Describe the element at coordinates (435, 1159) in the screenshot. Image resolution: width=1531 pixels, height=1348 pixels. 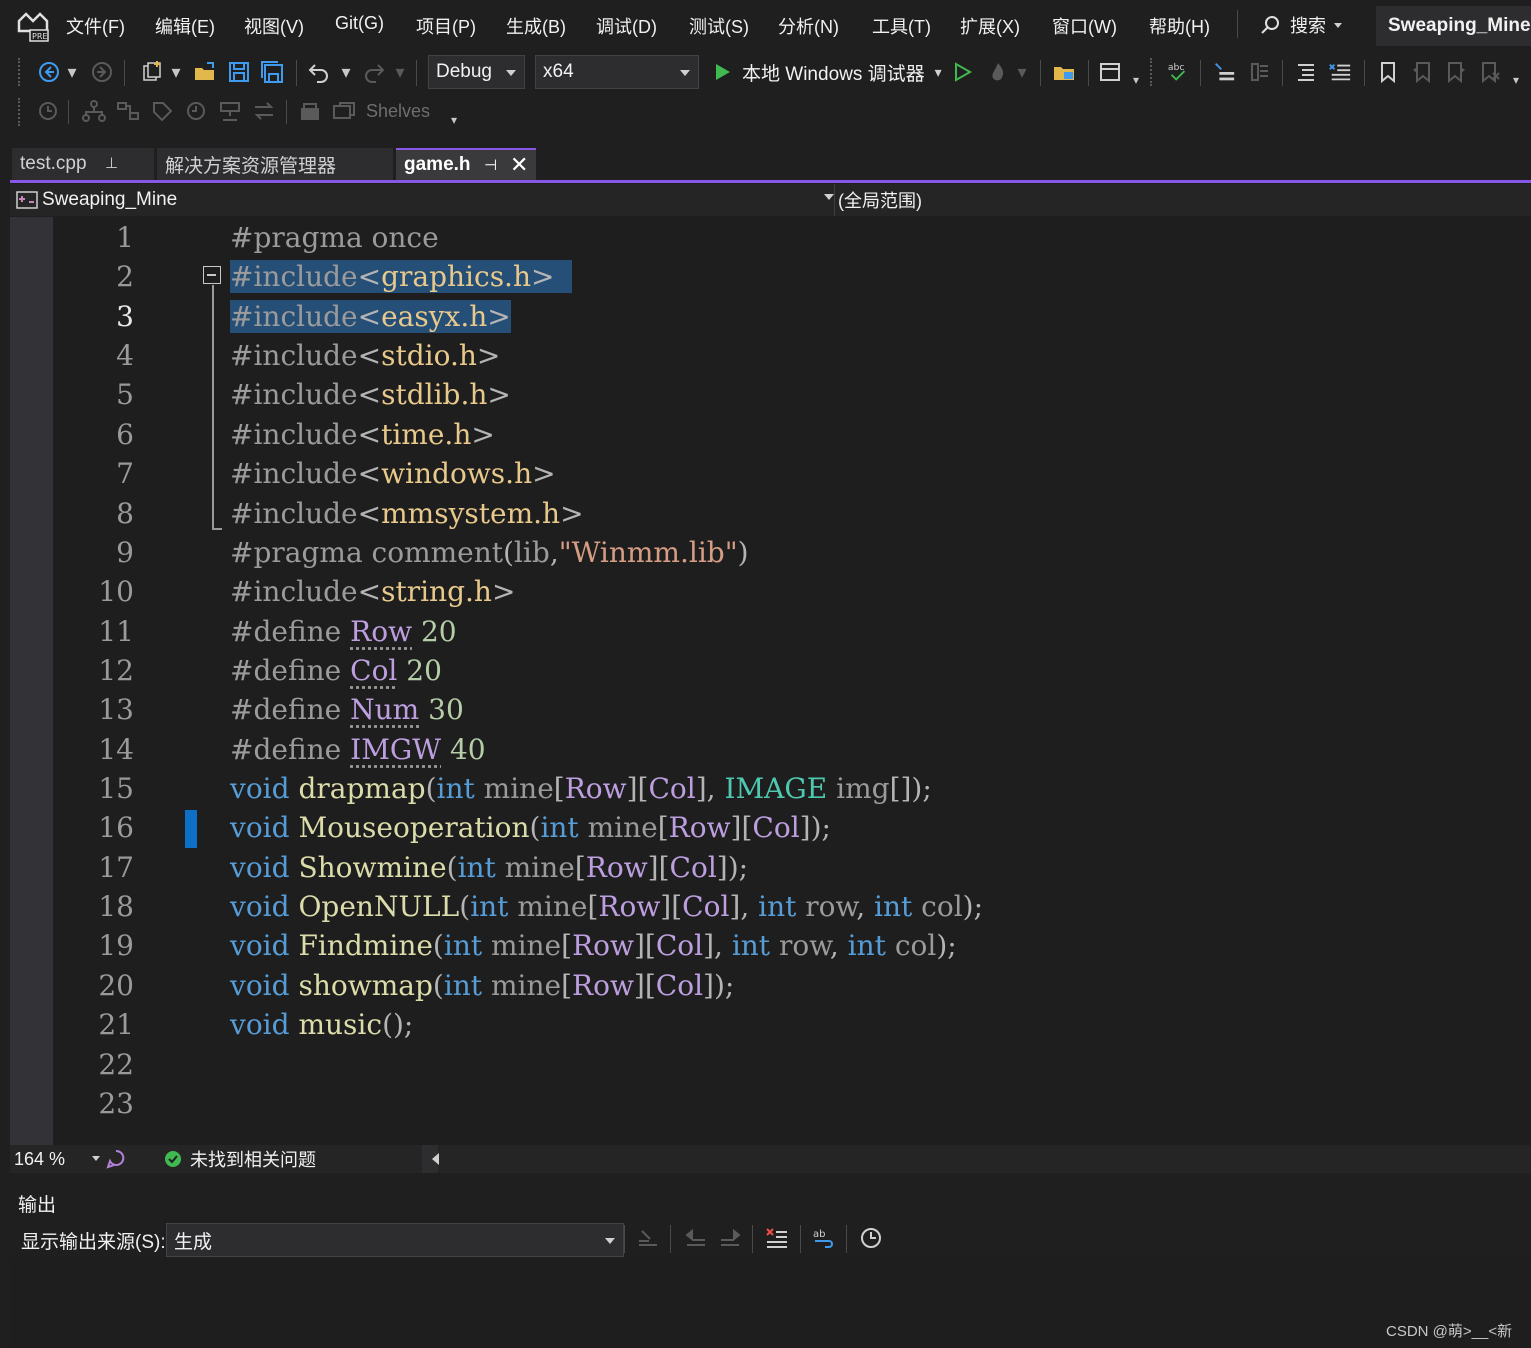
I see `scroll-left-icon` at that location.